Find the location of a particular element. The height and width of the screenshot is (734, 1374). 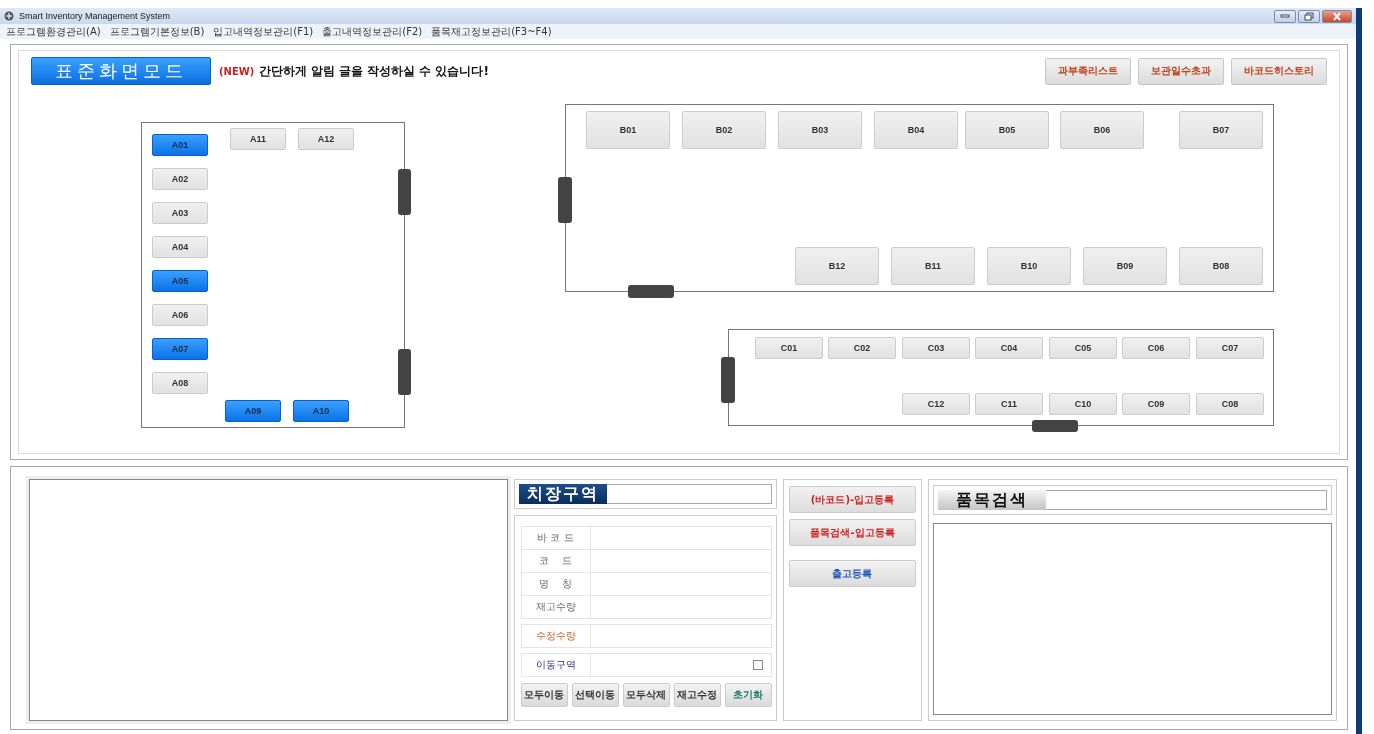

storage-slot: C01 is located at coordinates (789, 348).